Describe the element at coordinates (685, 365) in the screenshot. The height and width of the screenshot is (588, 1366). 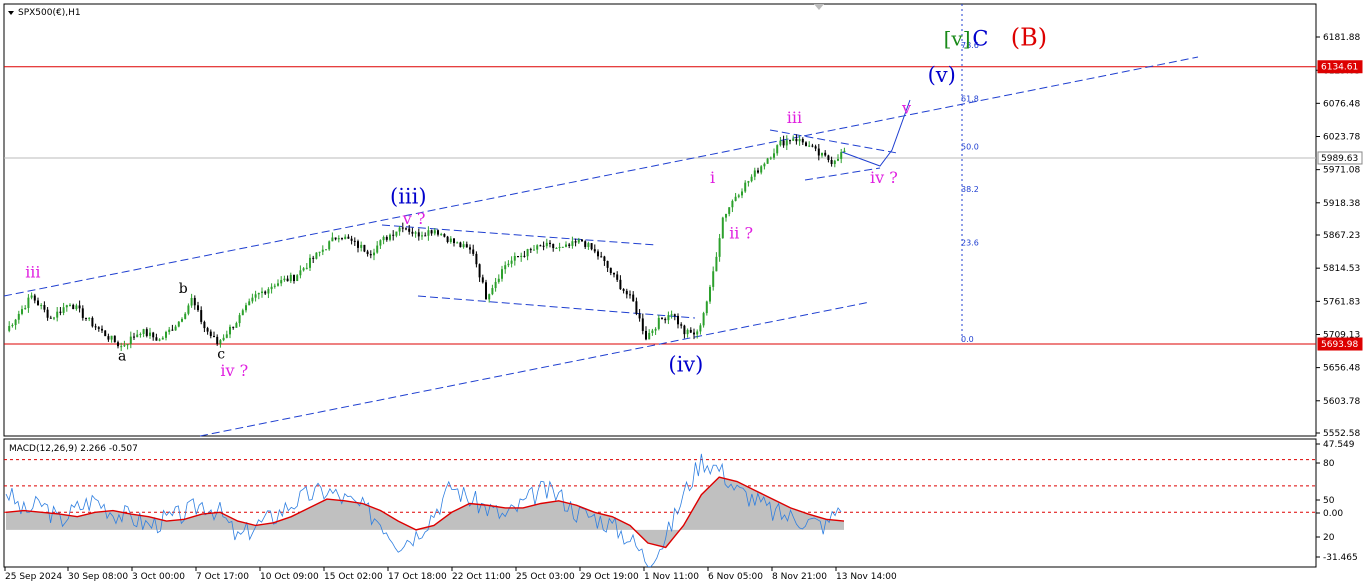
I see `wave-label-7: (iv)` at that location.